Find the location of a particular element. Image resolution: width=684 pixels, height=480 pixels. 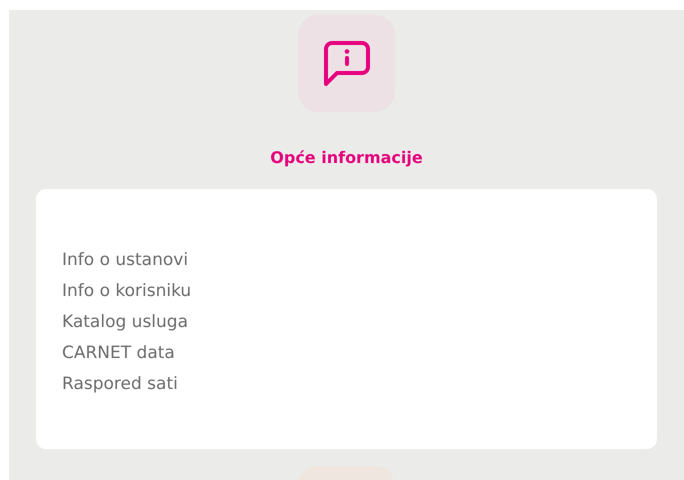

menu-link: Info o korisniku is located at coordinates (127, 291).